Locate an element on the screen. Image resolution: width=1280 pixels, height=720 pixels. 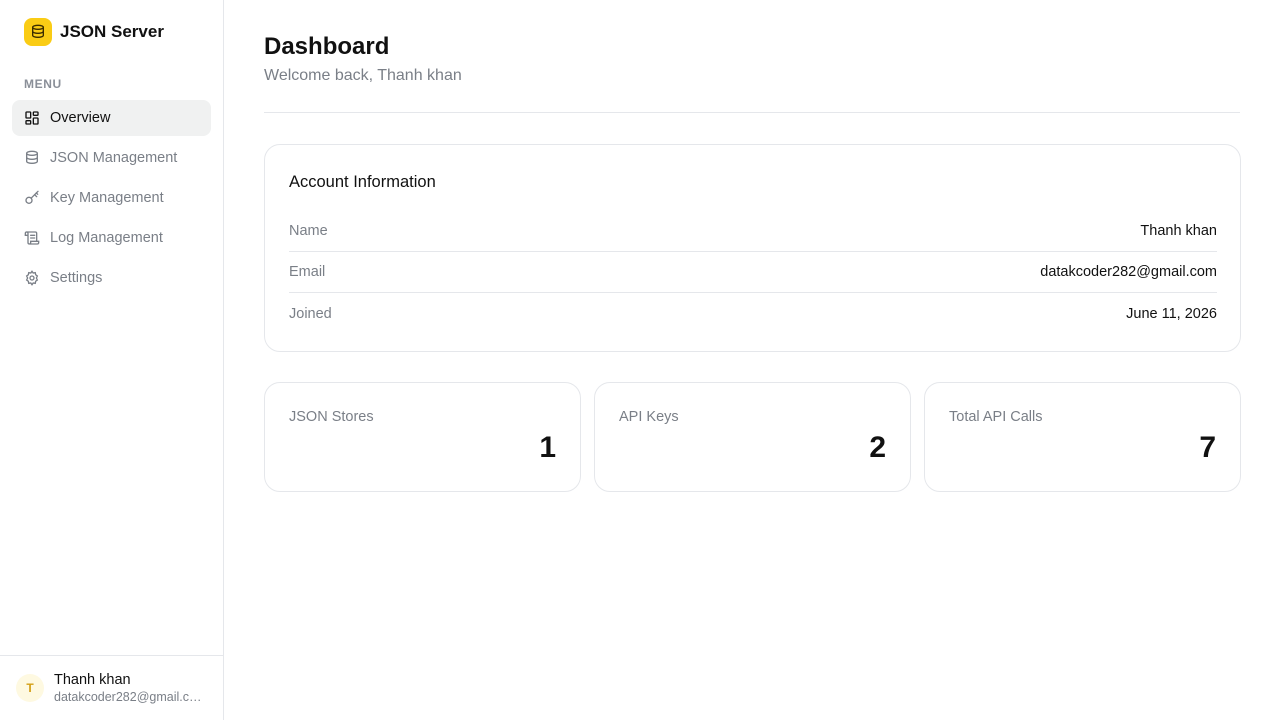
stat-value: 1 is located at coordinates (547, 447).